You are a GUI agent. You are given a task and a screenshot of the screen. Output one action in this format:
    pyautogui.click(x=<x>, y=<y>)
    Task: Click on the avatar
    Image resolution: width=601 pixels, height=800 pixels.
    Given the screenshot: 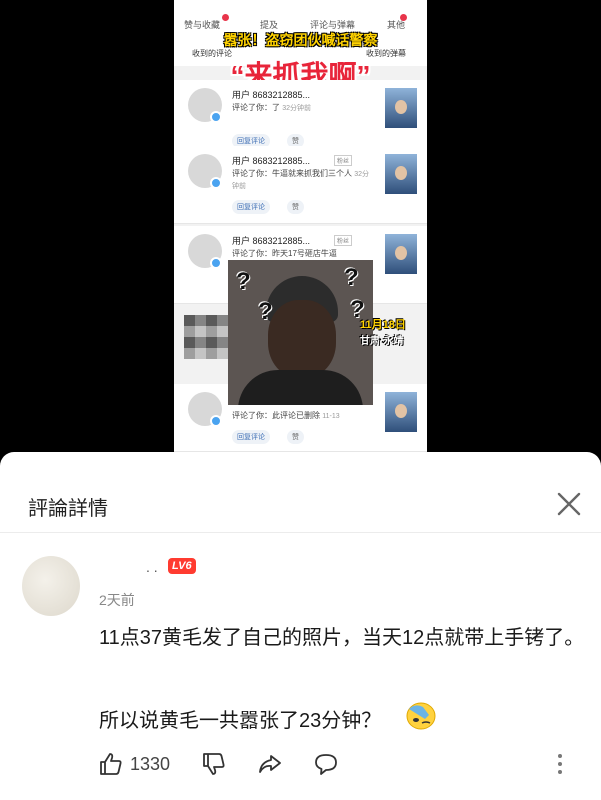 What is the action you would take?
    pyautogui.click(x=51, y=586)
    